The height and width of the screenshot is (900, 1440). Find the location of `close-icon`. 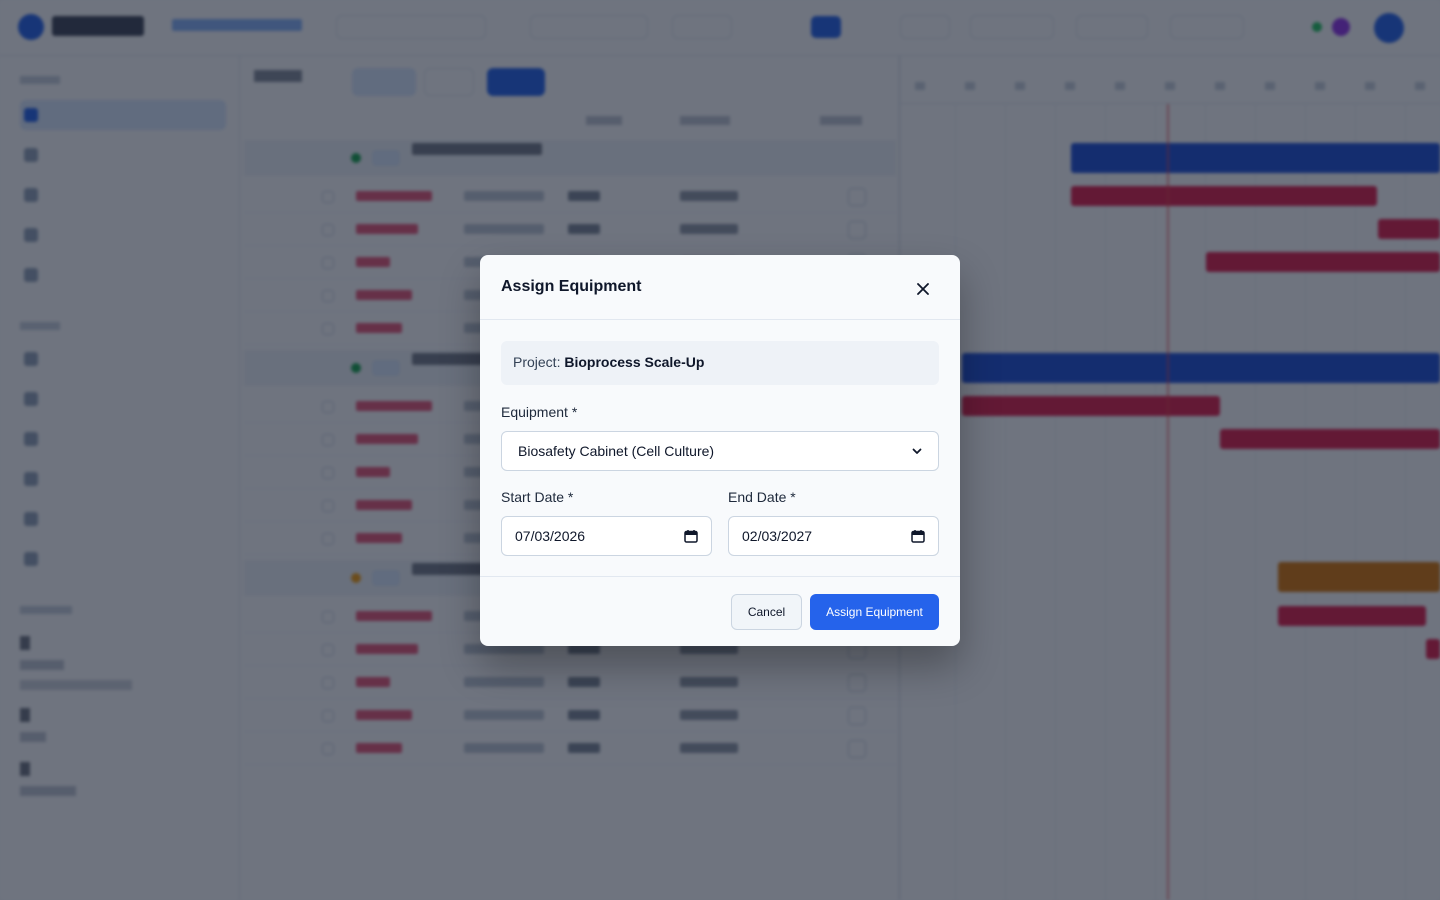

close-icon is located at coordinates (923, 289).